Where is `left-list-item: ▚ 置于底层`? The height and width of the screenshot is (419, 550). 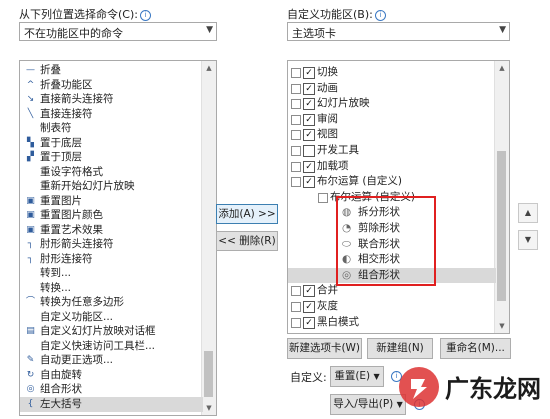
left-list-item: ▚ 置于底层 is located at coordinates (111, 143).